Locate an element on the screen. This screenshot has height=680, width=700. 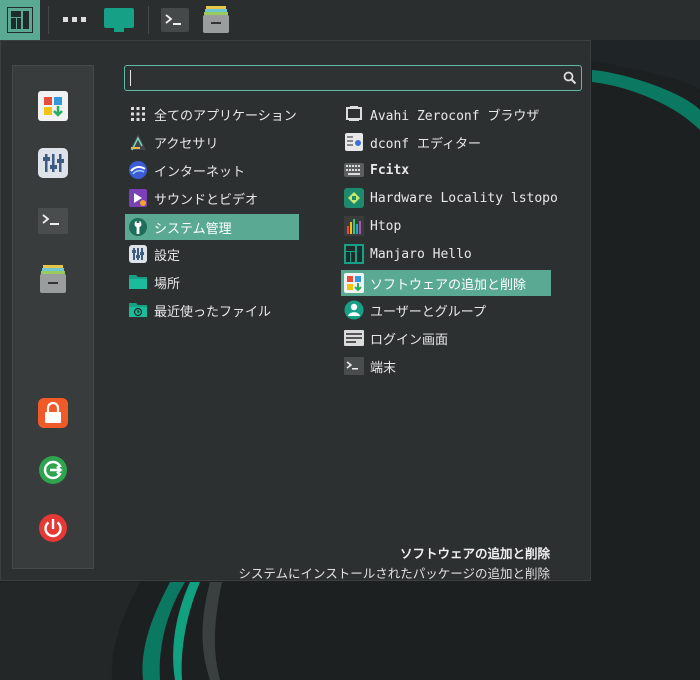
favorite-file-manager is located at coordinates (53, 279).